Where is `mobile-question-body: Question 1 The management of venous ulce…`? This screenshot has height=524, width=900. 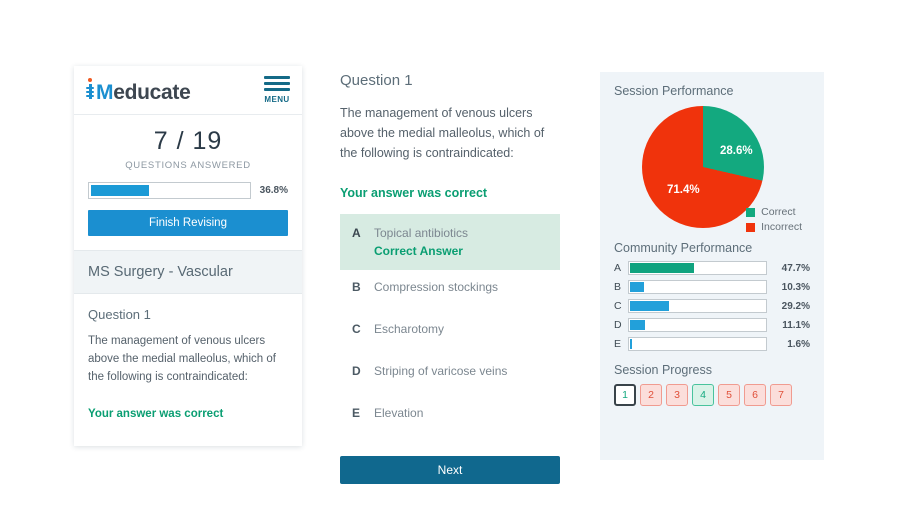
mobile-question-body: Question 1 The management of venous ulce… is located at coordinates (188, 363).